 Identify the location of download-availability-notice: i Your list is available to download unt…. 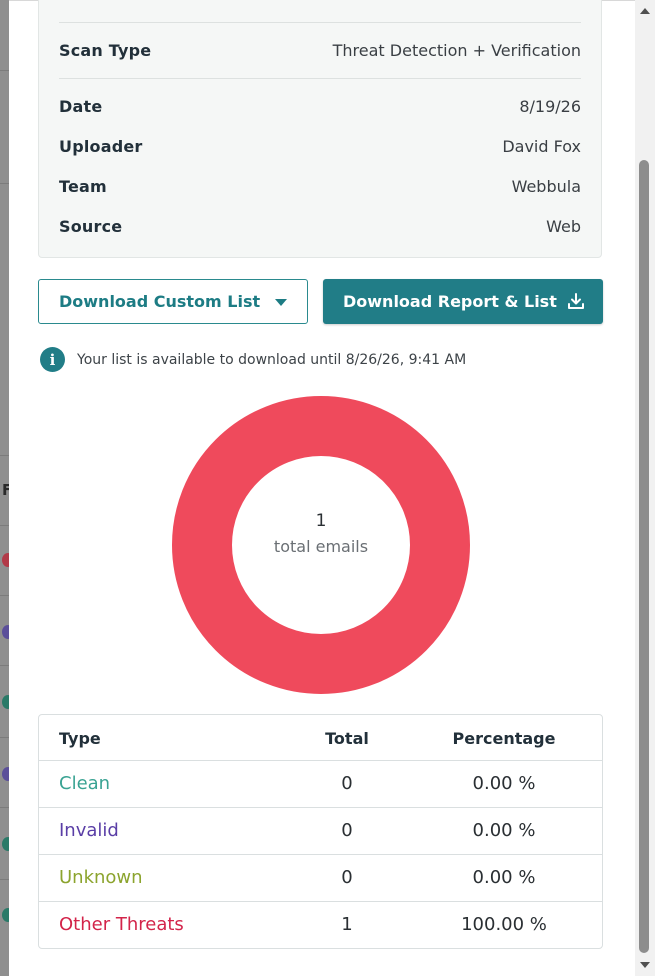
(253, 359).